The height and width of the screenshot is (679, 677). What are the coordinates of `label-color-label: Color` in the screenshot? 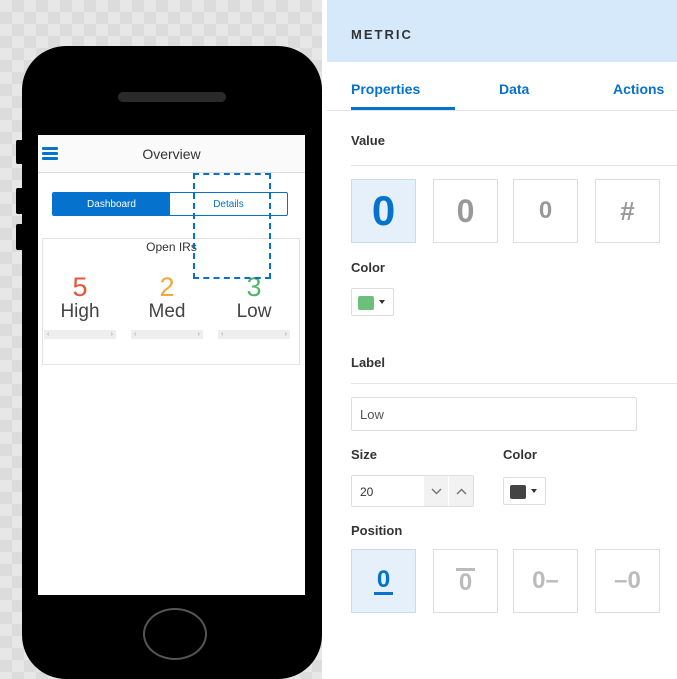 It's located at (520, 454).